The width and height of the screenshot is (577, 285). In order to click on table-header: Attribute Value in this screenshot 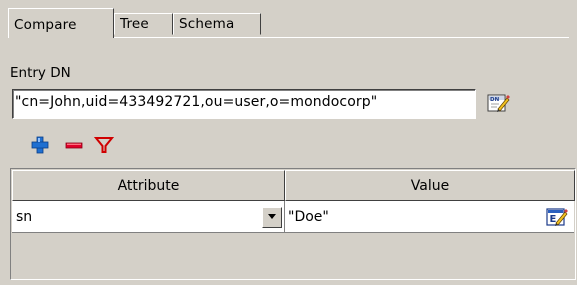, I will do `click(293, 185)`.